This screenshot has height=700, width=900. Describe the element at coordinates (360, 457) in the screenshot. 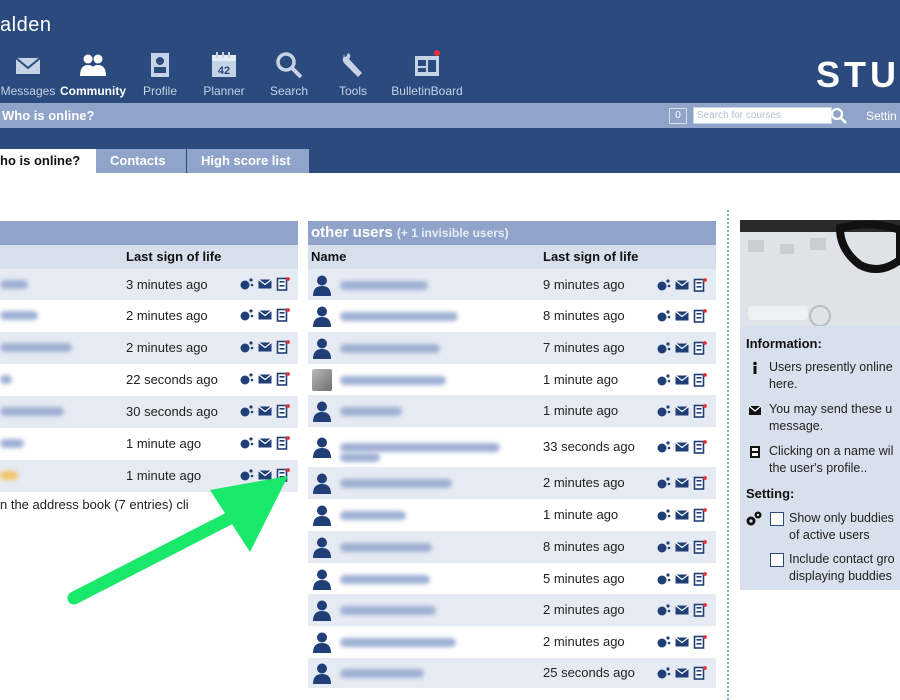

I see `user-name-link-line2` at that location.